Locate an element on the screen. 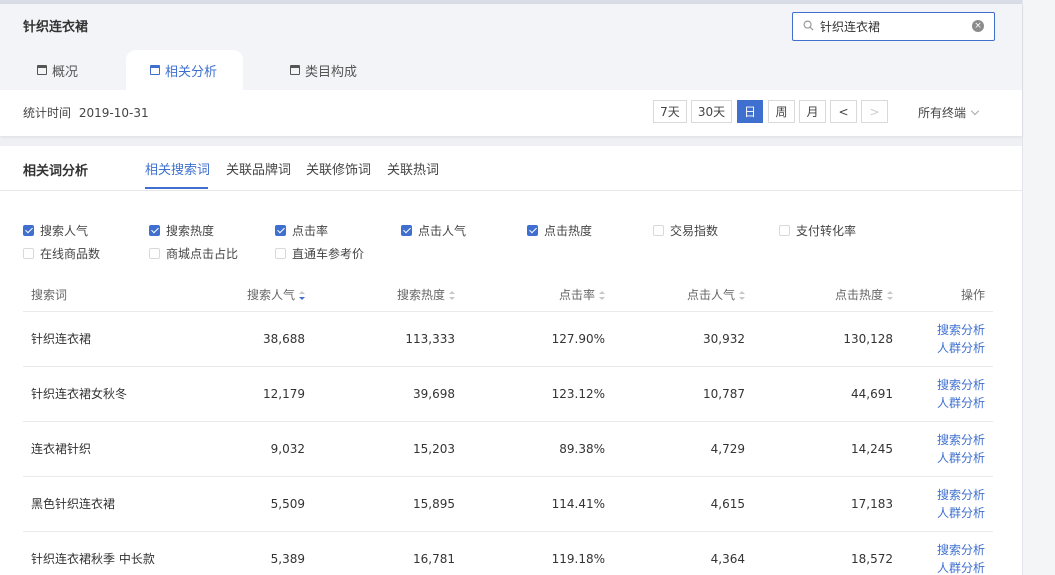  tab-category-composition: 类目构成 is located at coordinates (323, 70).